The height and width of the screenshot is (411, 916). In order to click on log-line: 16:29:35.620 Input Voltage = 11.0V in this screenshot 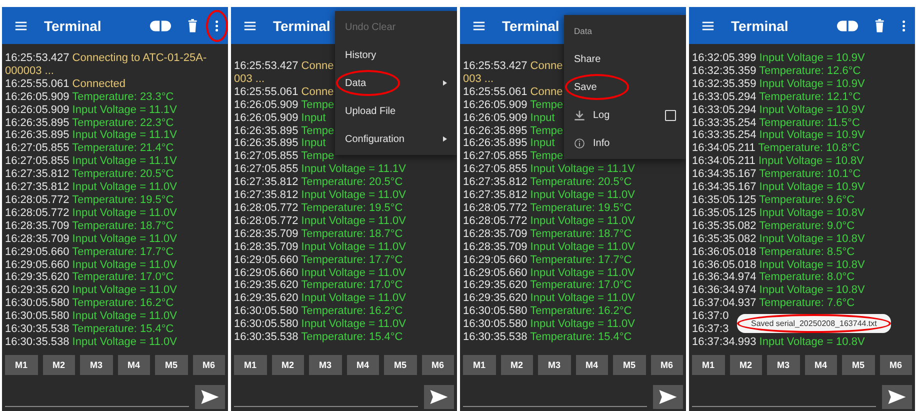, I will do `click(320, 299)`.